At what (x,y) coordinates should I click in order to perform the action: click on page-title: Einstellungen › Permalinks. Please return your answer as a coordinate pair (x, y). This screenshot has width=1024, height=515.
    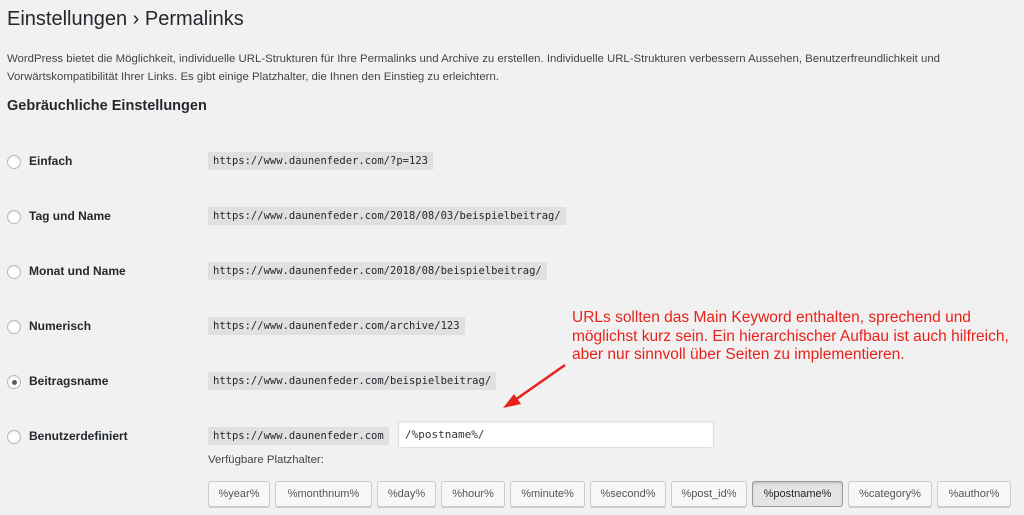
    Looking at the image, I should click on (125, 19).